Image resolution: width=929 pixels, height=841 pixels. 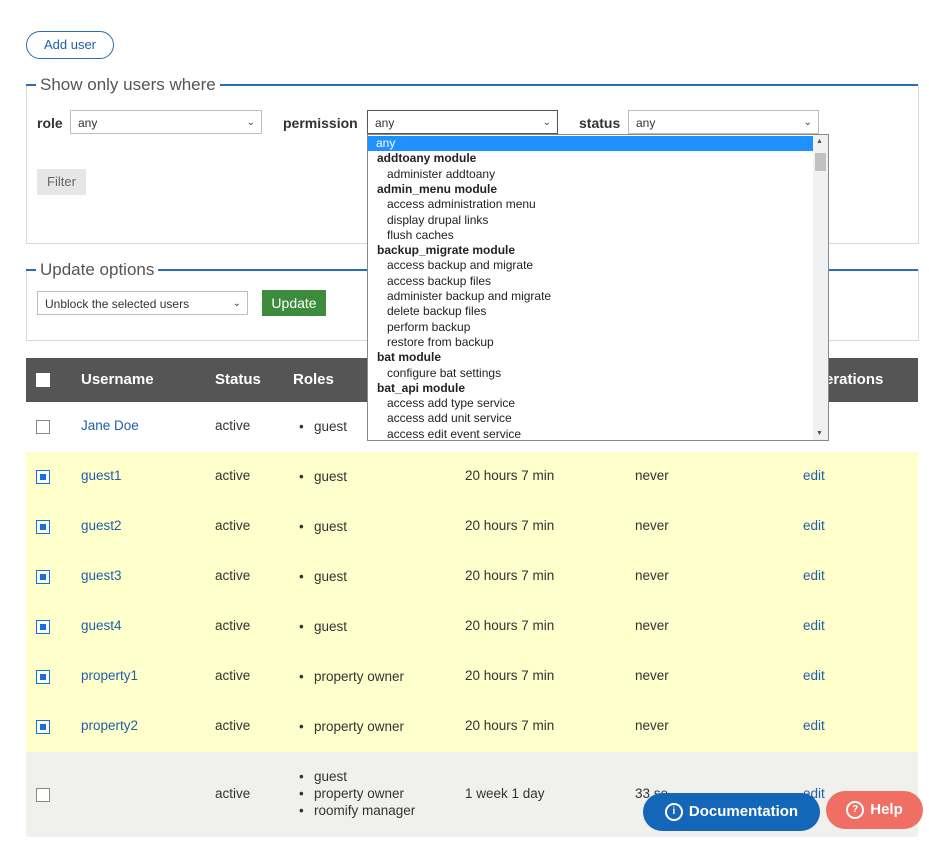 I want to click on permission-option: any, so click(x=590, y=144).